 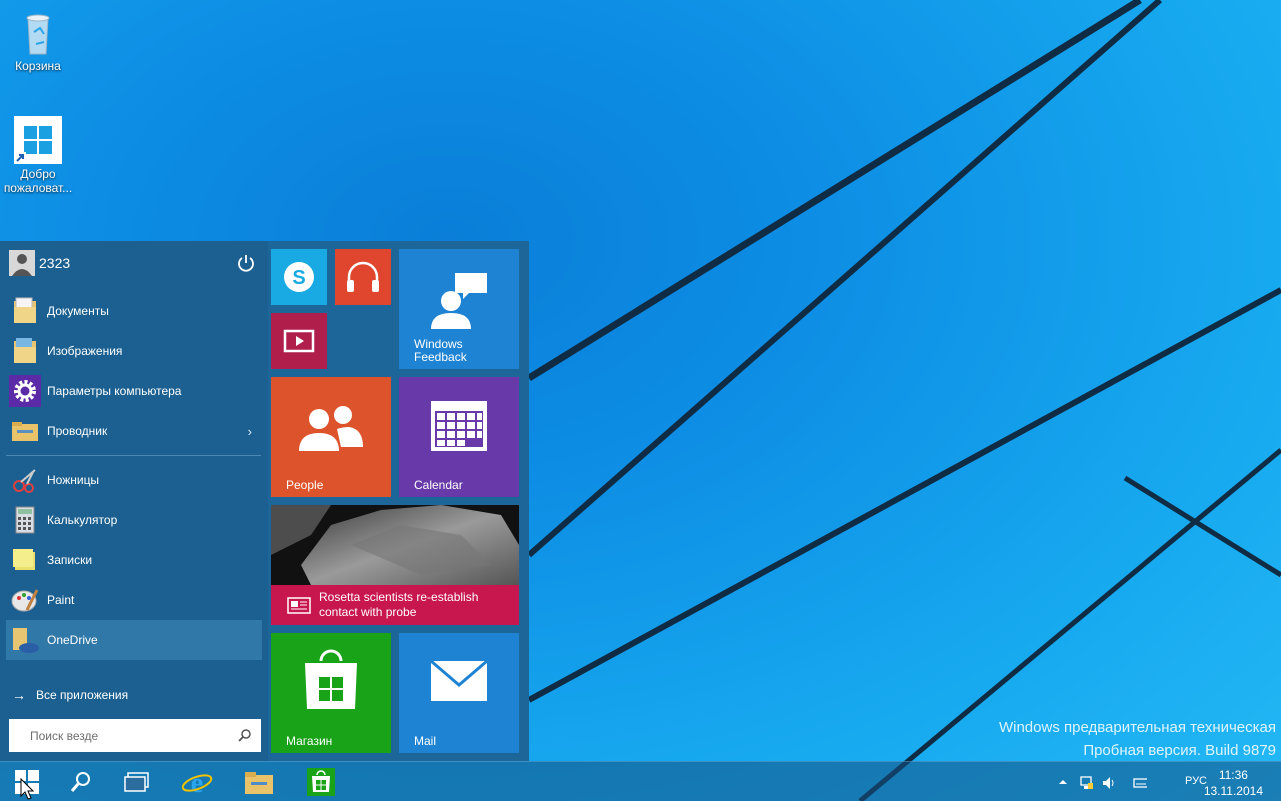 I want to click on menu-item-pictures: Изображения, so click(x=134, y=351).